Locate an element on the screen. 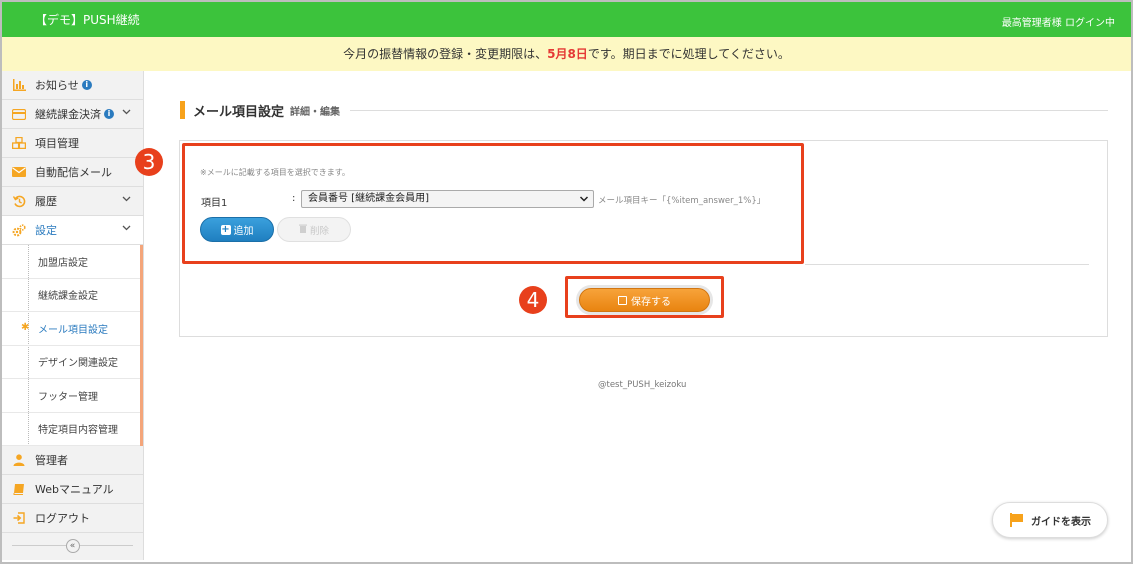 The image size is (1133, 564). collapse-sidebar-button: « is located at coordinates (72, 546).